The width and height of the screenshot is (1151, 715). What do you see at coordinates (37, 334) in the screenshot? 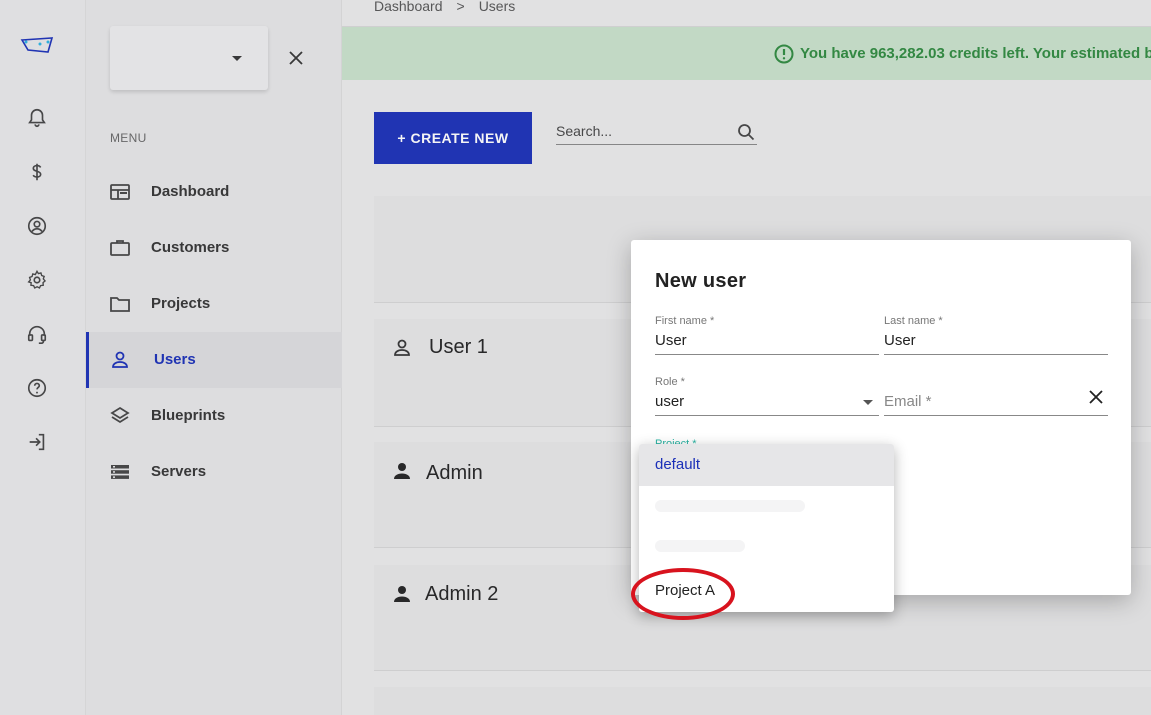
I see `headset-icon` at bounding box center [37, 334].